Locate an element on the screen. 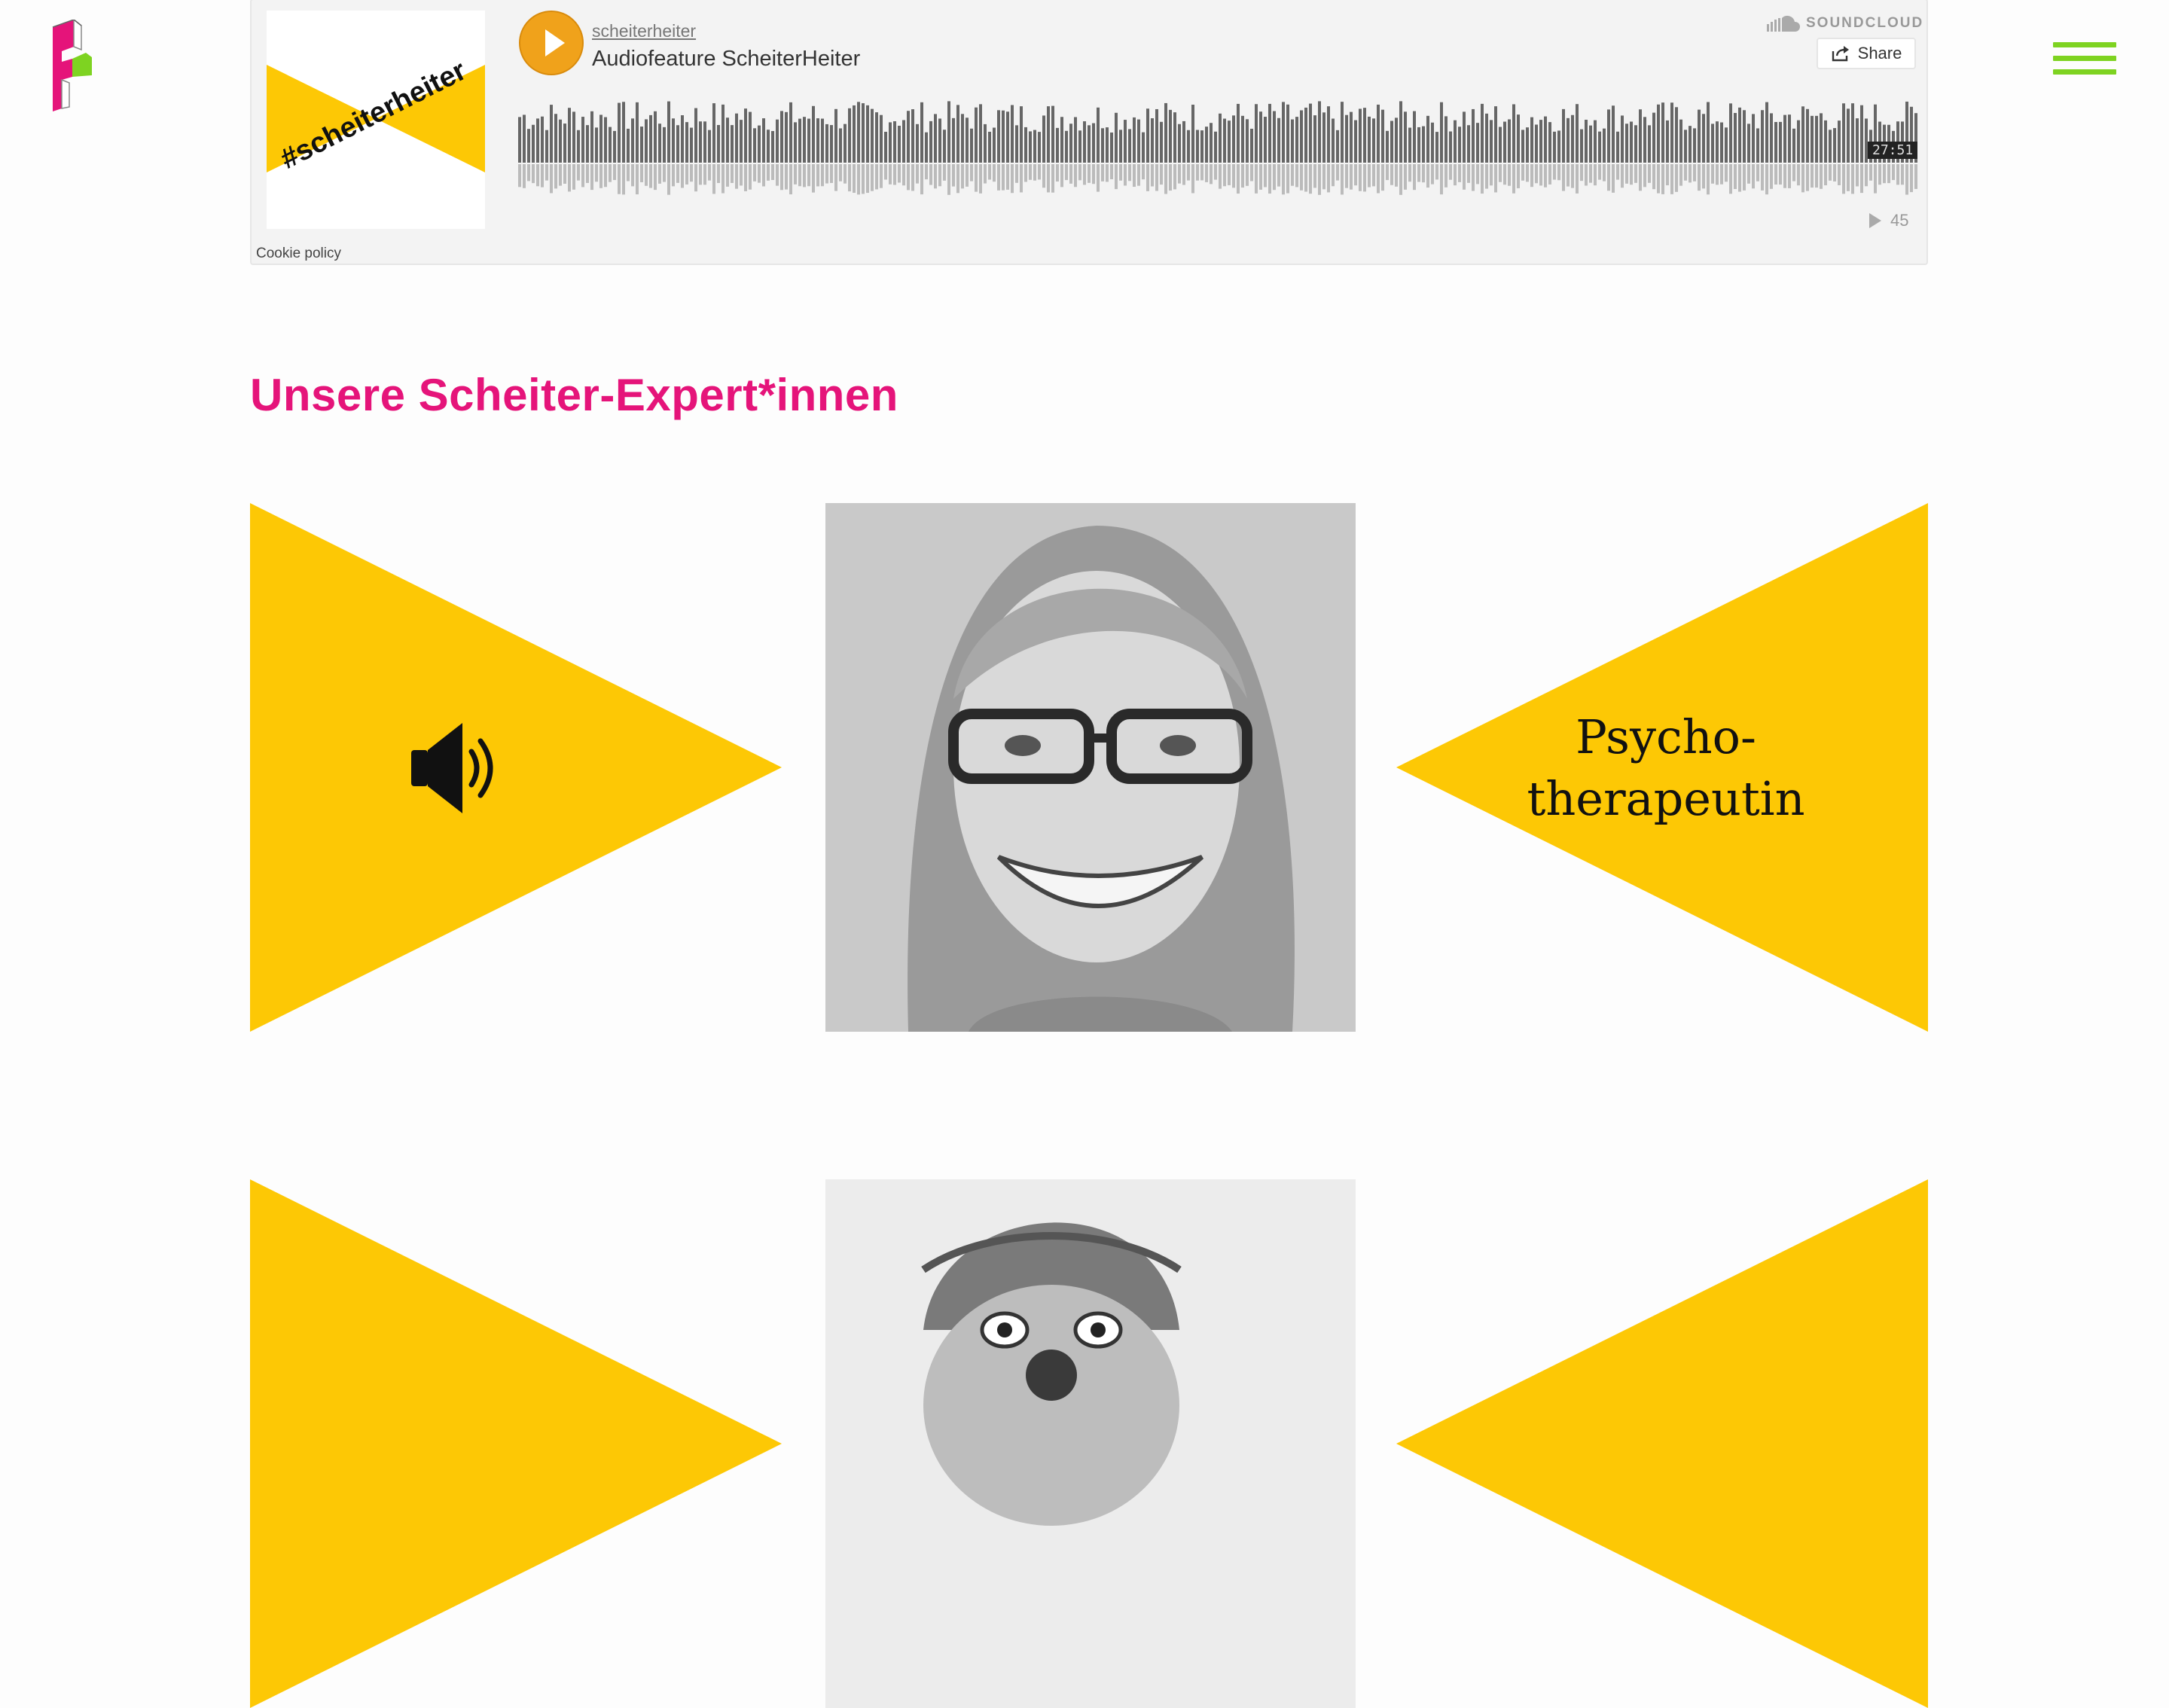 This screenshot has width=2169, height=1708. waveform is located at coordinates (1218, 143).